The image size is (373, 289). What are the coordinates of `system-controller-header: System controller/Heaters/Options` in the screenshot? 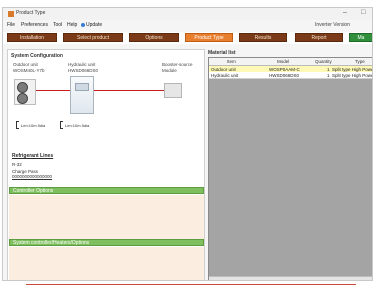 It's located at (106, 242).